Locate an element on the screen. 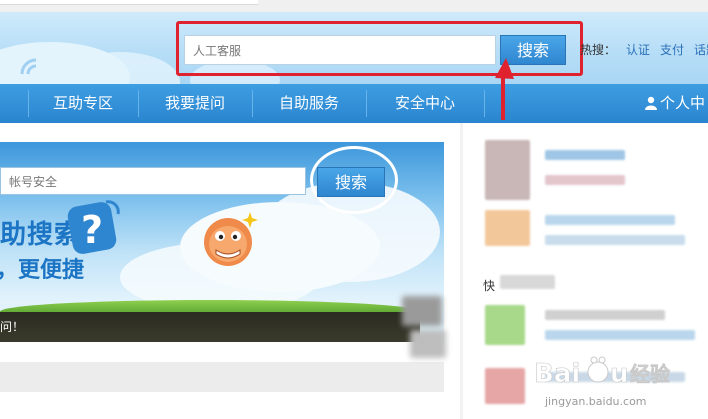 This screenshot has height=419, width=708. sidebar-snippet: 快 is located at coordinates (489, 286).